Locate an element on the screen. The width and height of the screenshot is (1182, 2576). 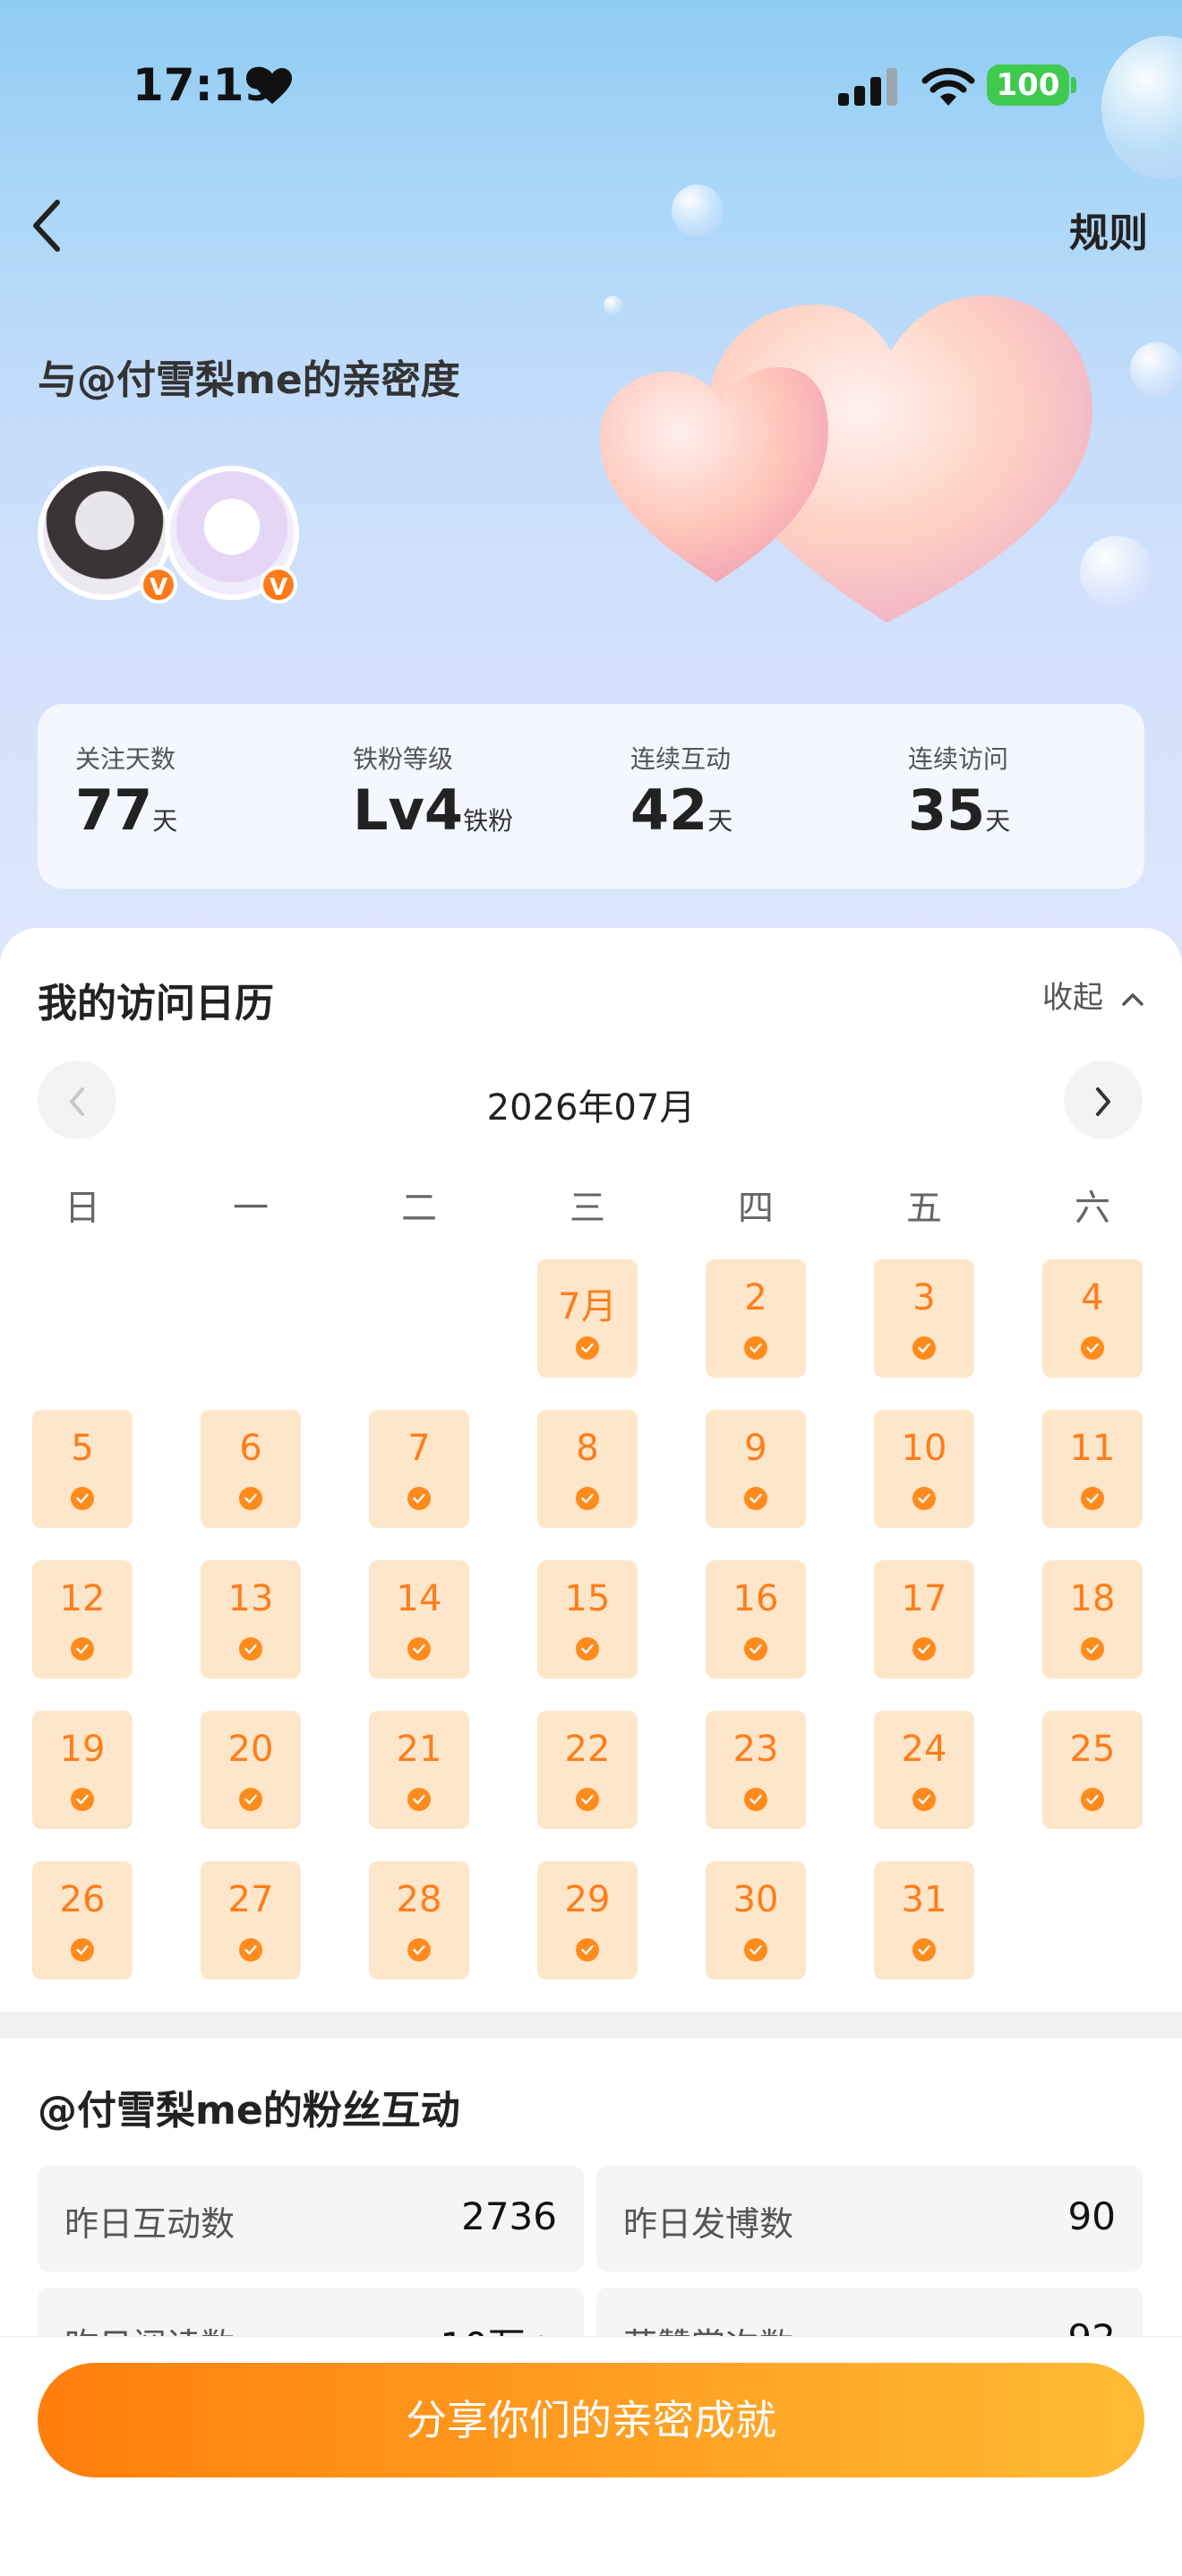
calendar-day: 6 is located at coordinates (251, 1469).